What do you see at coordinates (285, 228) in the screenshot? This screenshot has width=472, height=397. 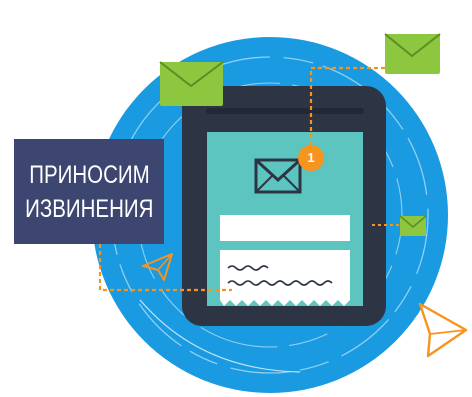 I see `message-field` at bounding box center [285, 228].